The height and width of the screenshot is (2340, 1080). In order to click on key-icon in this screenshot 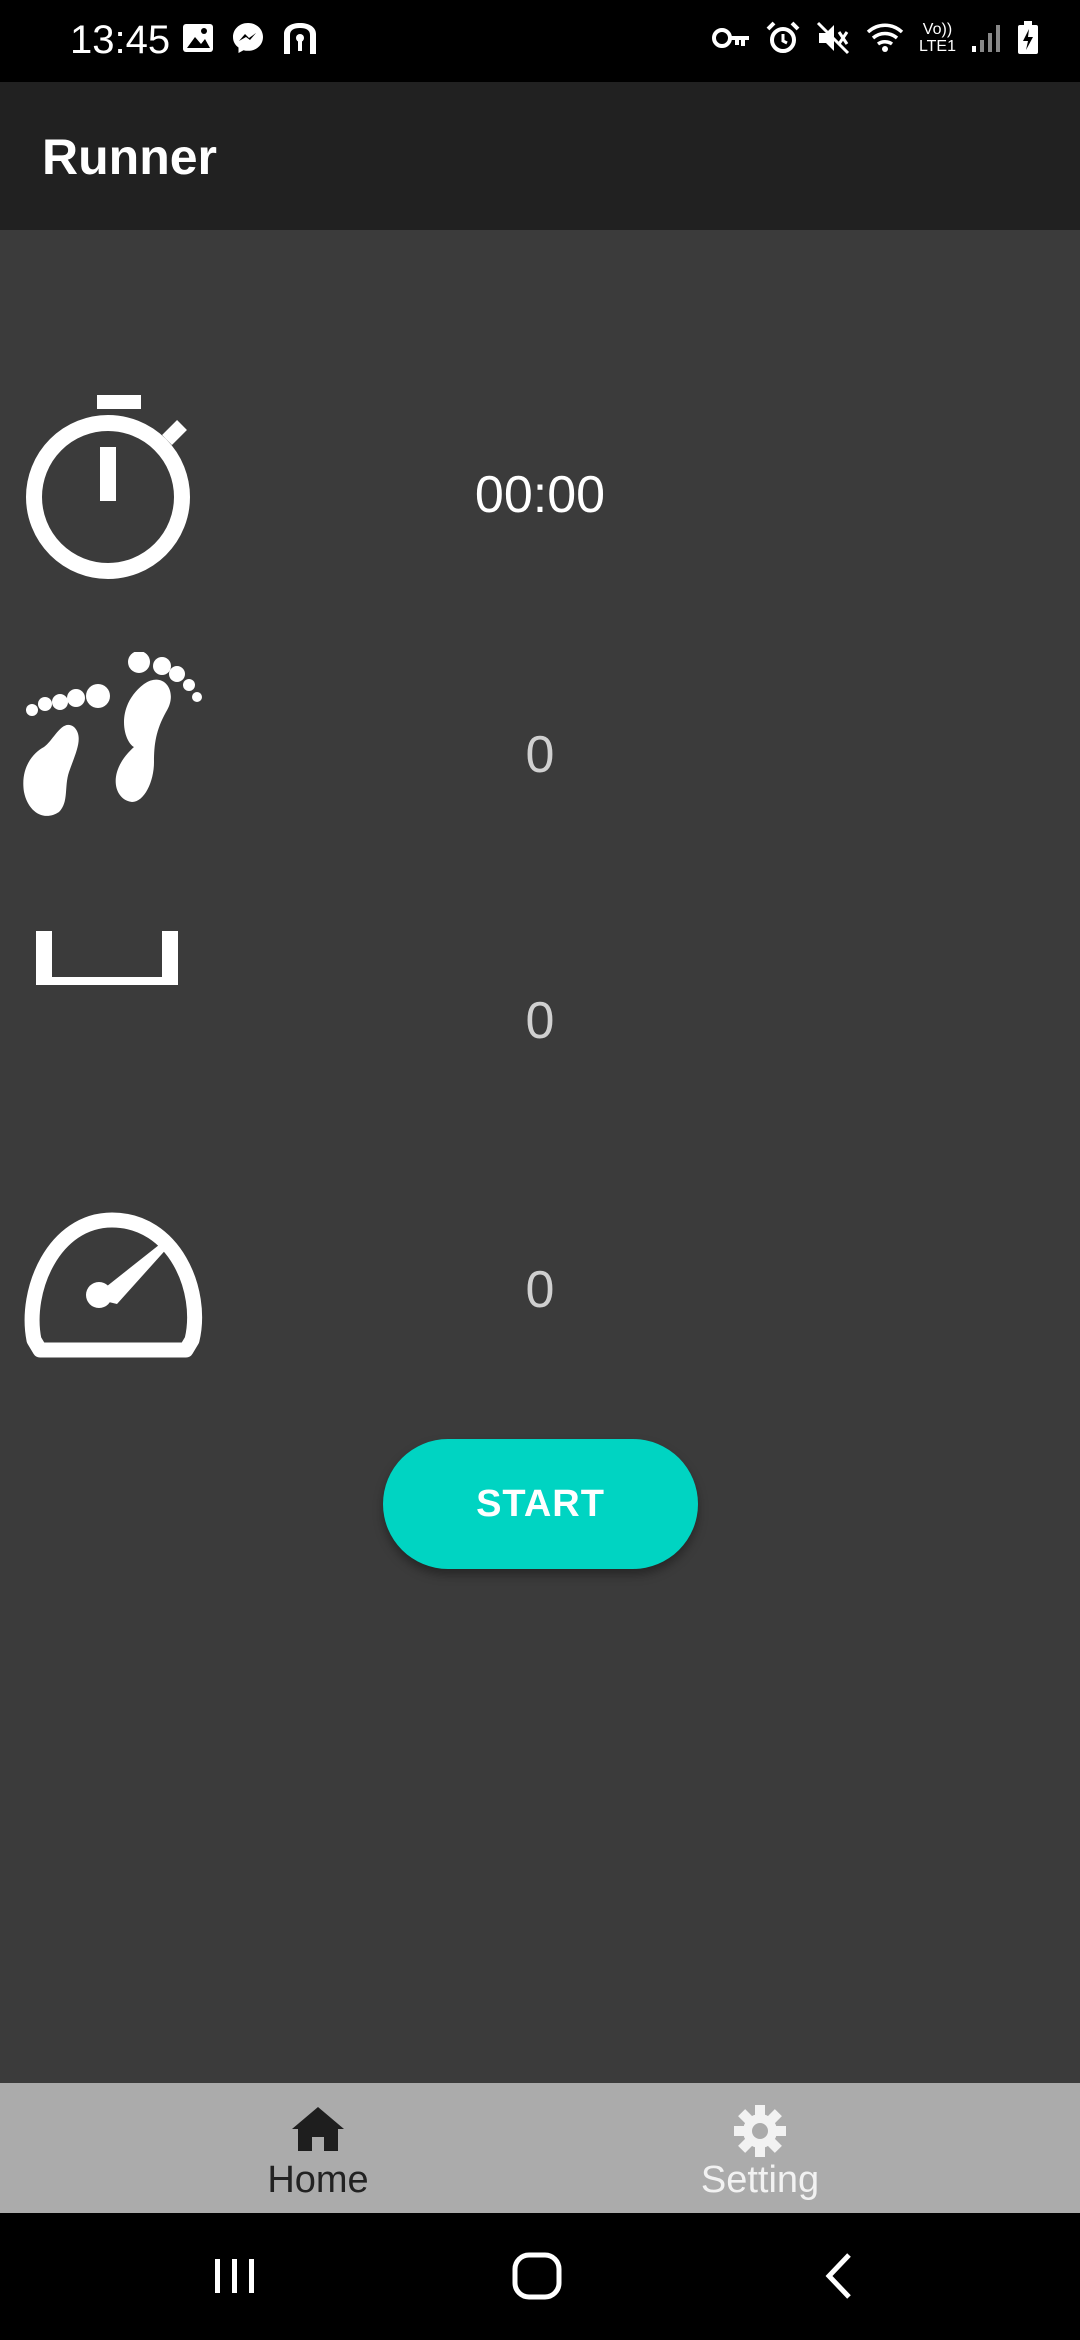, I will do `click(730, 38)`.